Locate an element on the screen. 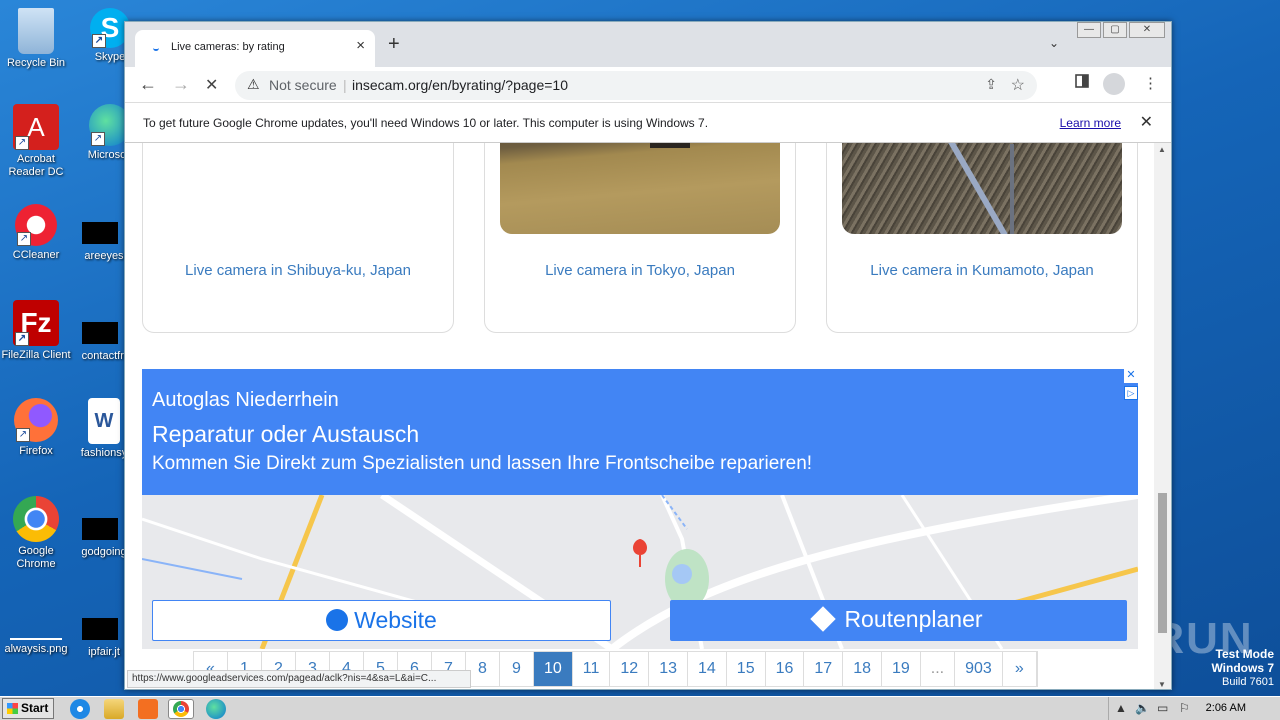  camera-card: Live camera in Tokyo, Japan is located at coordinates (640, 238).